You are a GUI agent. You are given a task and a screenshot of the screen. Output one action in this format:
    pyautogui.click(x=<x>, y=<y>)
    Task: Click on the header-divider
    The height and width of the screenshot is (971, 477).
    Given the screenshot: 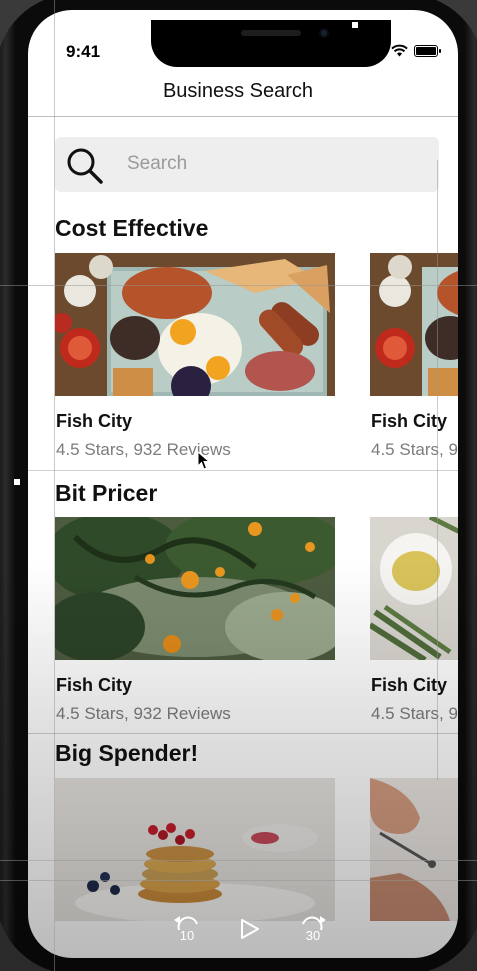 What is the action you would take?
    pyautogui.click(x=243, y=116)
    